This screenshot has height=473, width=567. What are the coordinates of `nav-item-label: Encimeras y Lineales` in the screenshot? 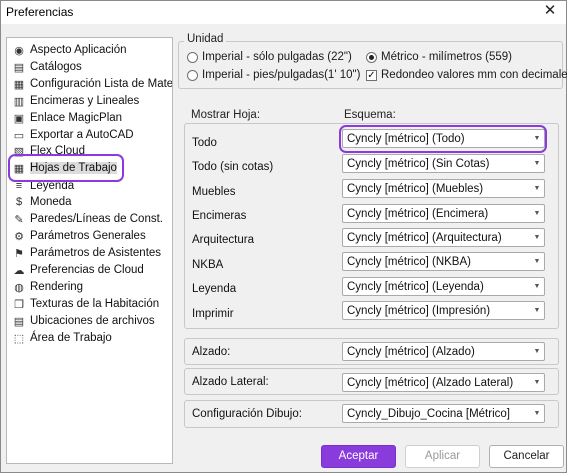 It's located at (85, 101).